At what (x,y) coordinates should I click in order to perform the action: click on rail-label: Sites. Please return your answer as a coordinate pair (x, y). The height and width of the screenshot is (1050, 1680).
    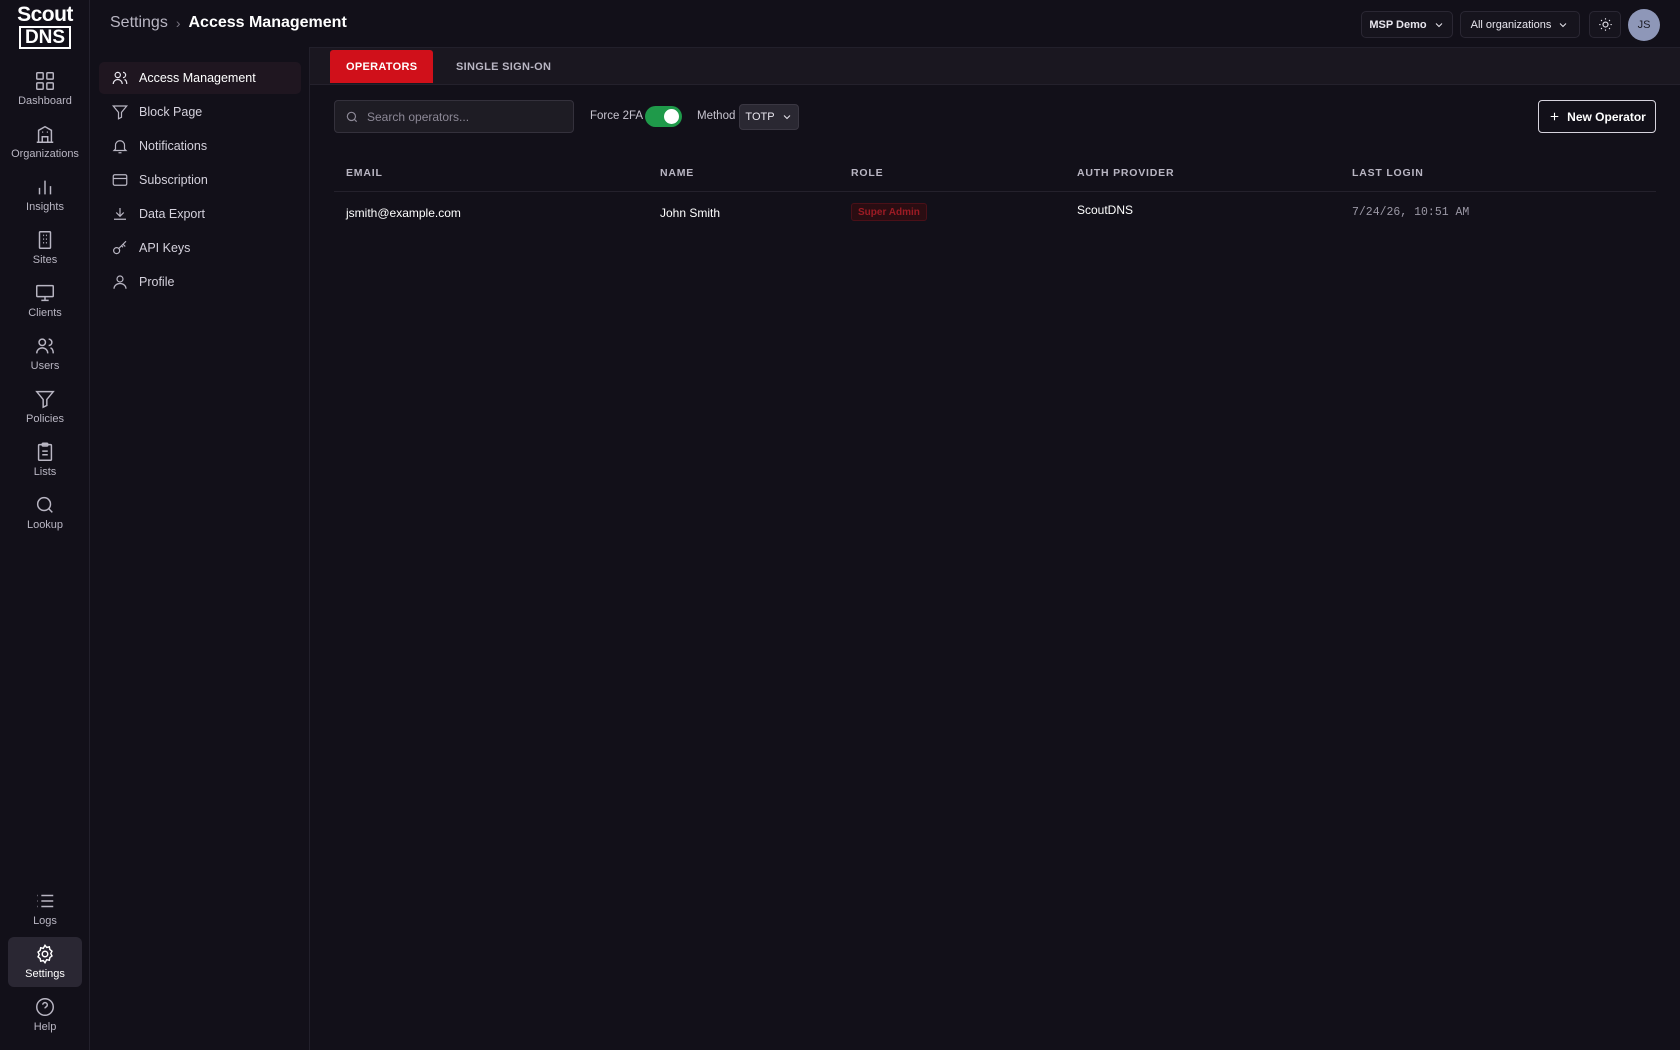
    Looking at the image, I should click on (45, 260).